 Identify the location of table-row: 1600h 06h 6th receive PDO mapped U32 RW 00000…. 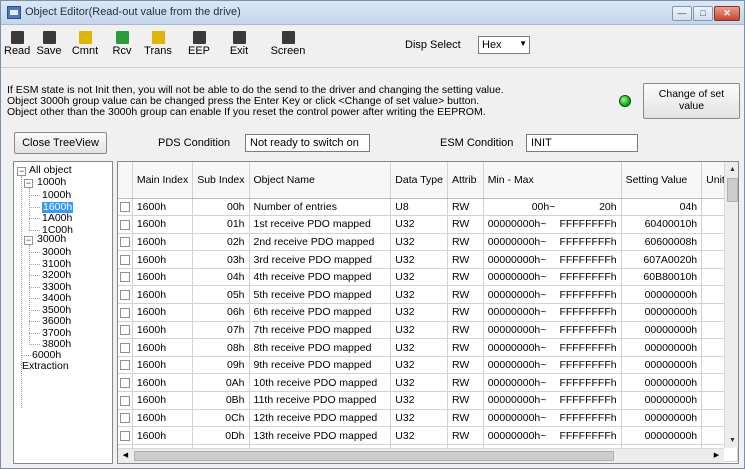
(428, 312).